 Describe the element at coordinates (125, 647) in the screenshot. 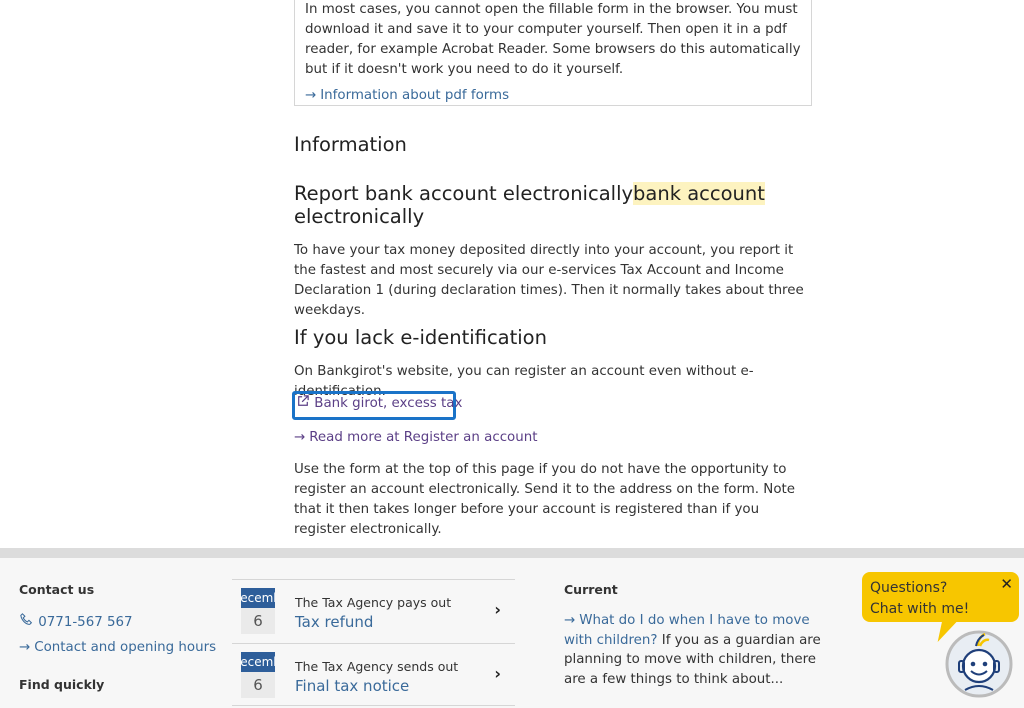

I see `link-label: Contact and opening hours` at that location.